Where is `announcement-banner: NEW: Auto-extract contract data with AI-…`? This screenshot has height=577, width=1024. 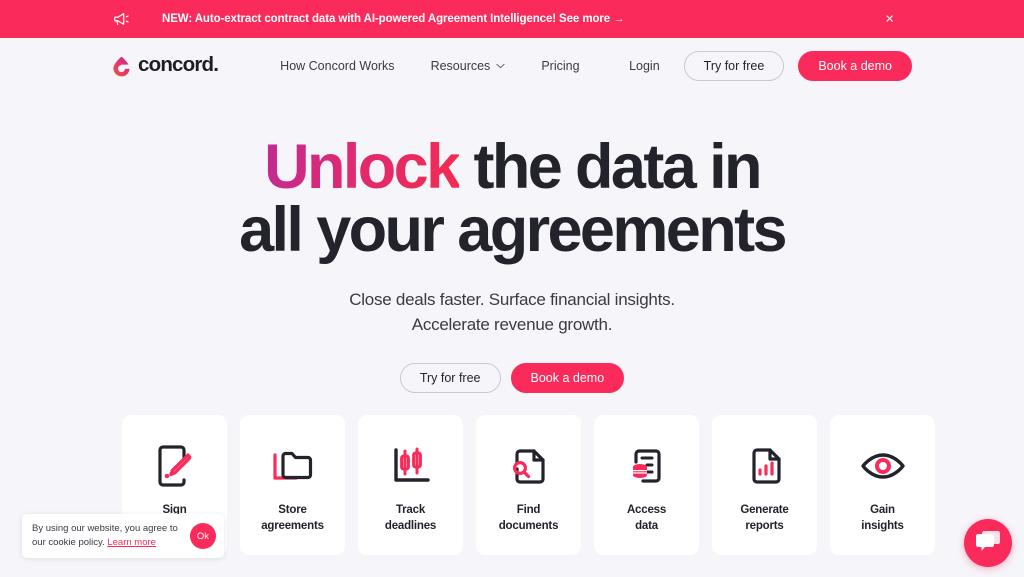
announcement-banner: NEW: Auto-extract contract data with AI-… is located at coordinates (512, 19).